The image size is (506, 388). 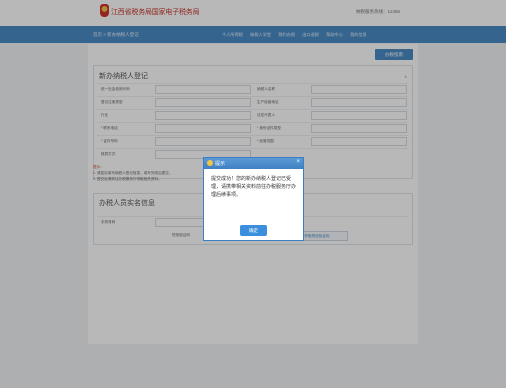 What do you see at coordinates (298, 162) in the screenshot?
I see `close-icon: ×` at bounding box center [298, 162].